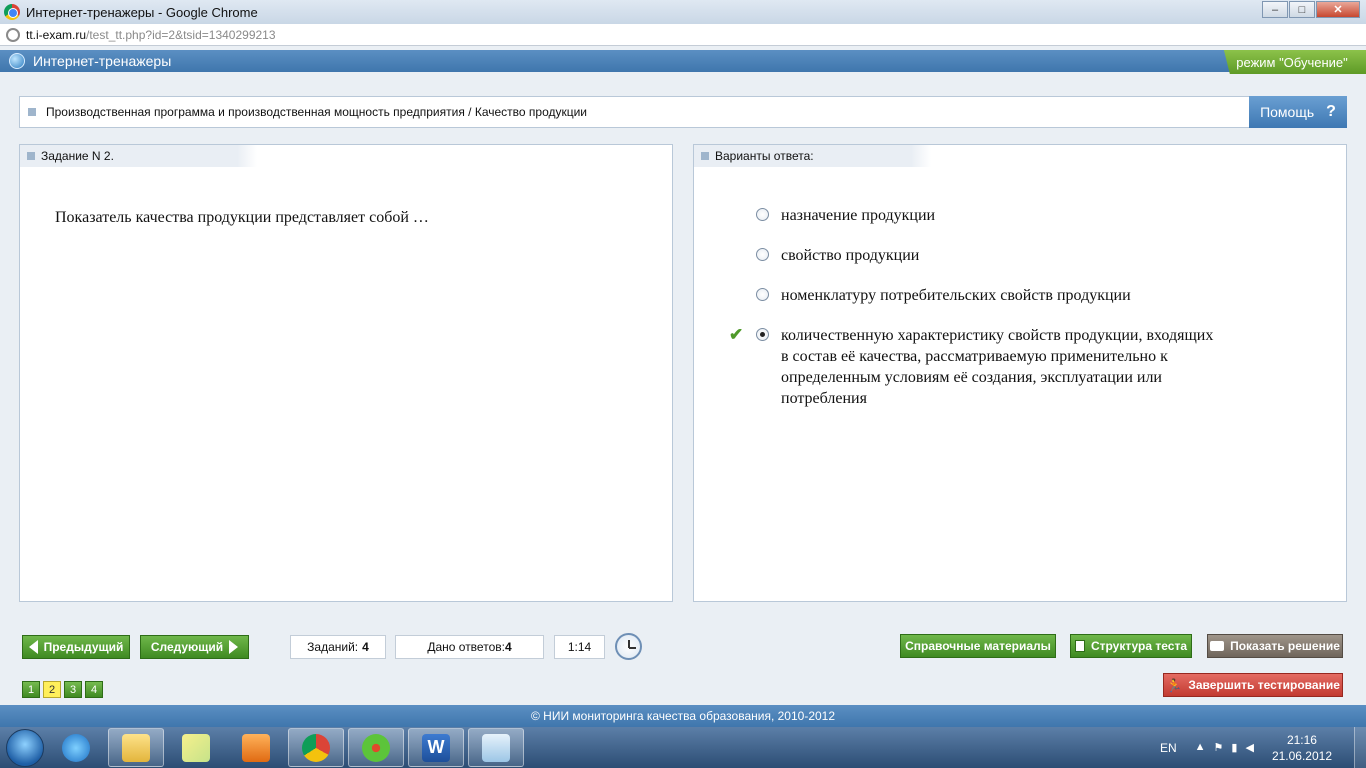 This screenshot has height=768, width=1366. I want to click on clock-icon, so click(628, 646).